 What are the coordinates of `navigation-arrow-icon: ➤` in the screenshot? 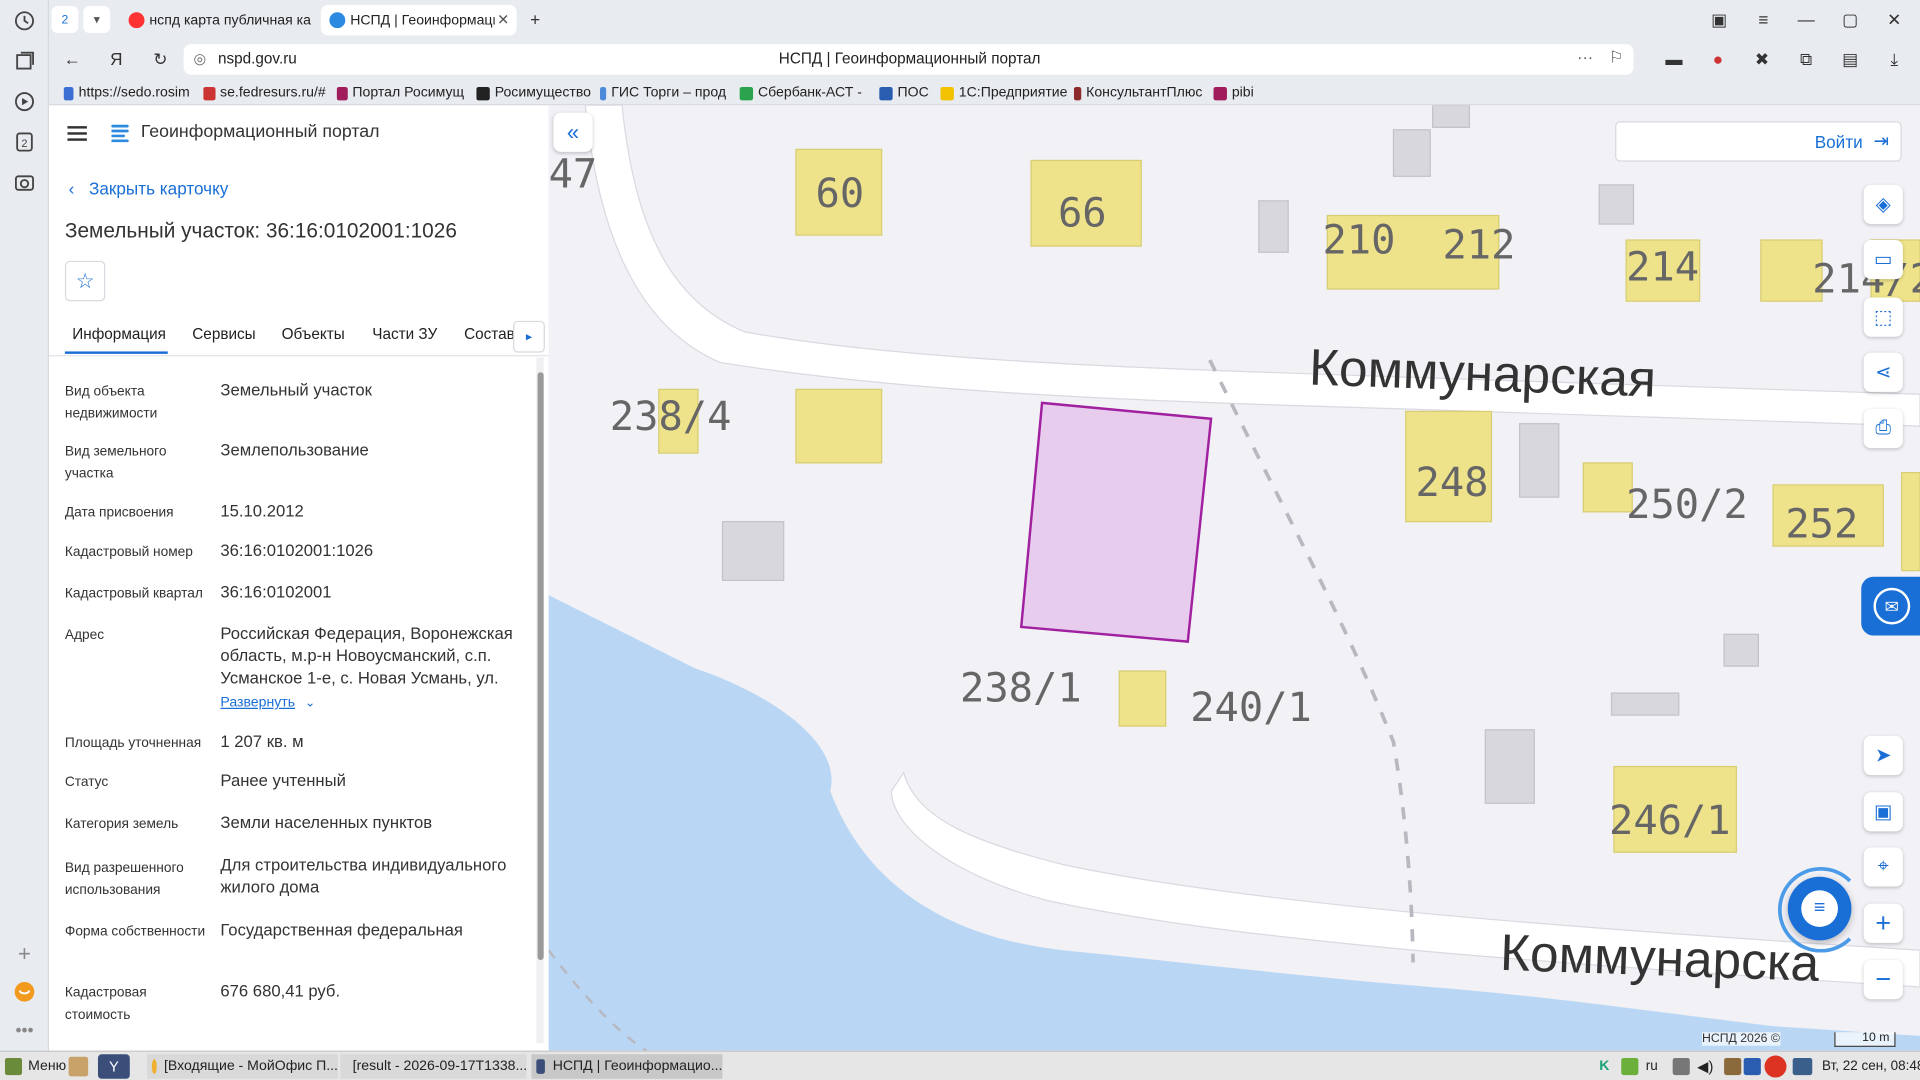 It's located at (1883, 756).